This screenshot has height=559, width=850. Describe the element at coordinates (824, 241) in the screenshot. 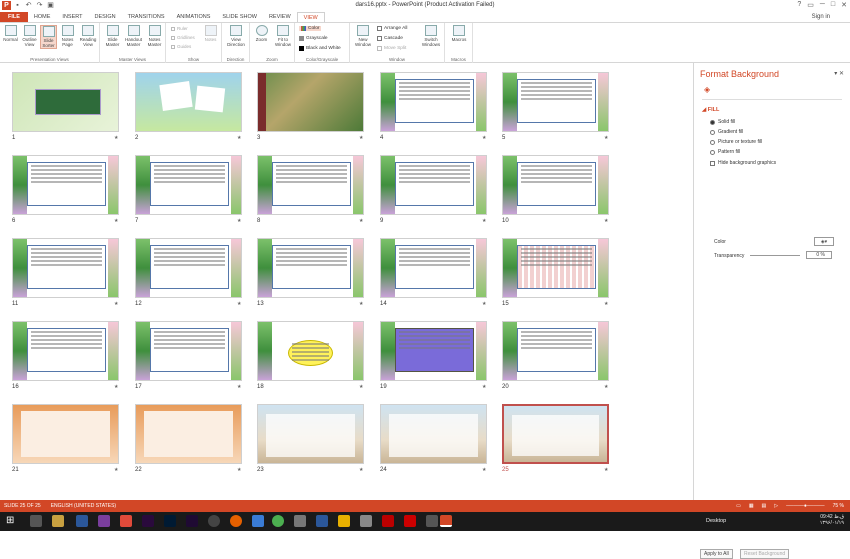

I see `fill-color-picker: ◈▾` at that location.